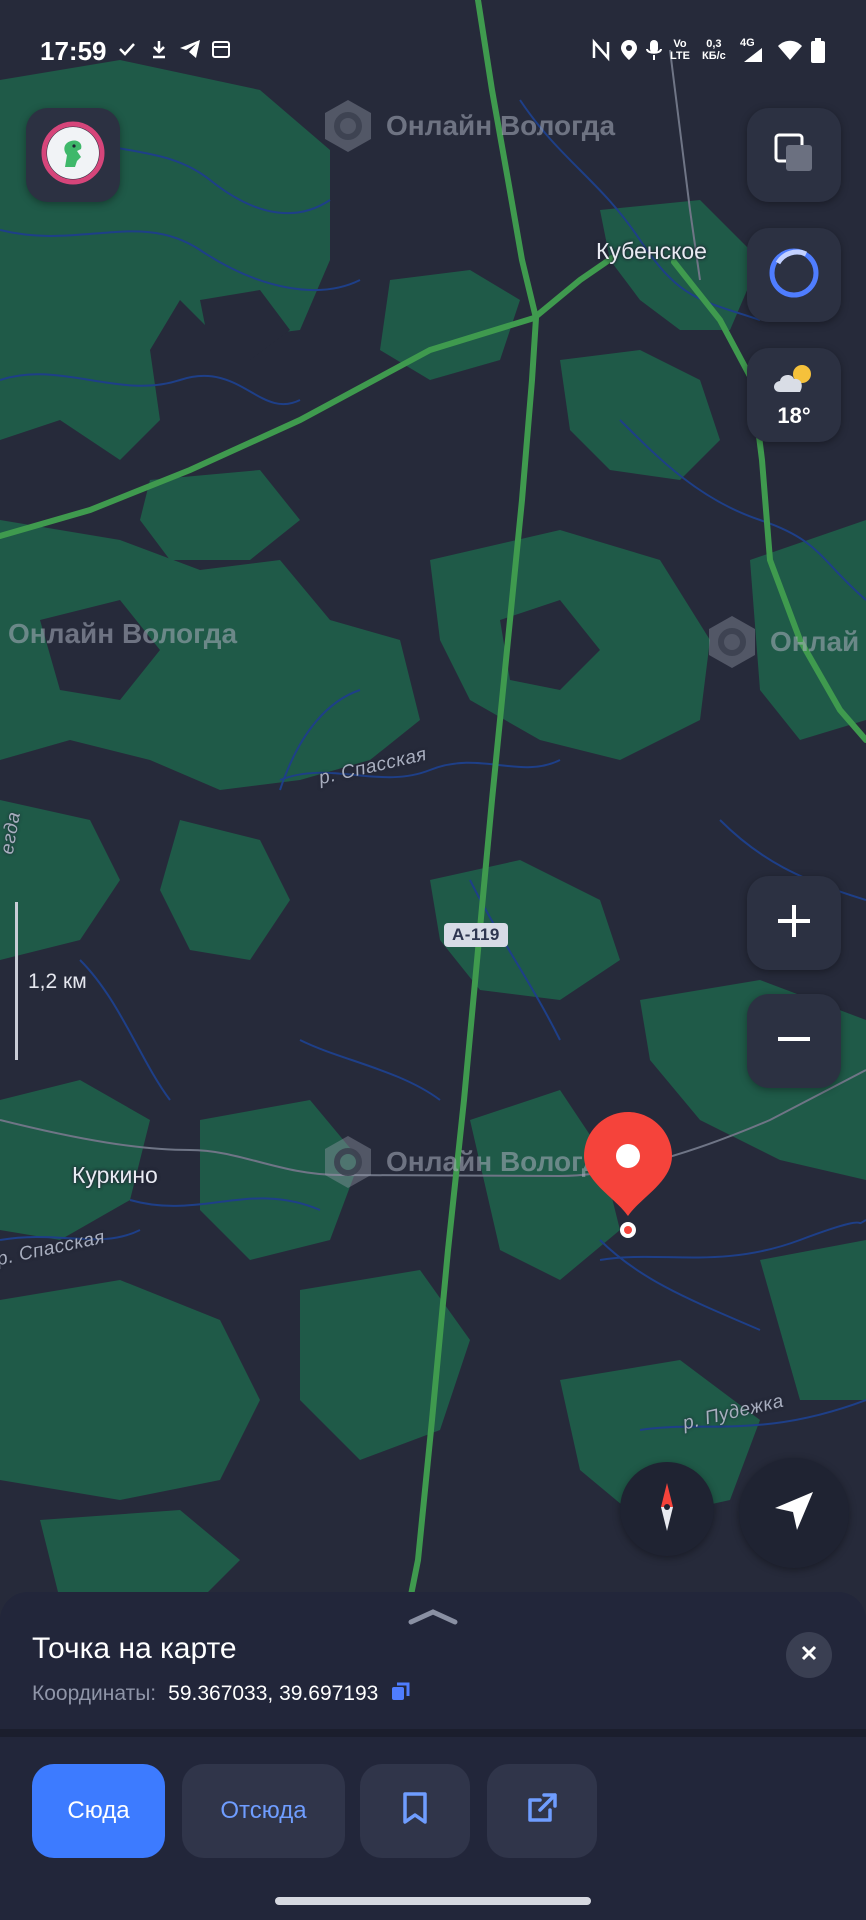  What do you see at coordinates (433, 1619) in the screenshot?
I see `chevron-up-icon` at bounding box center [433, 1619].